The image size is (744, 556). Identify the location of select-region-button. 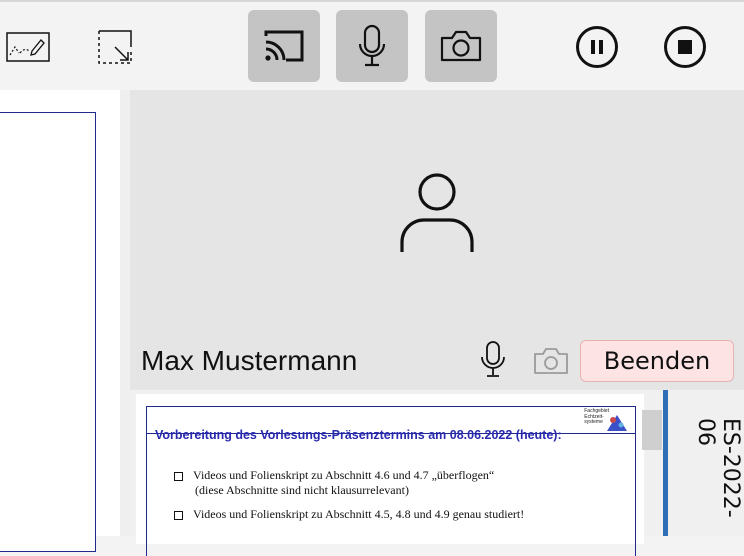
(115, 47).